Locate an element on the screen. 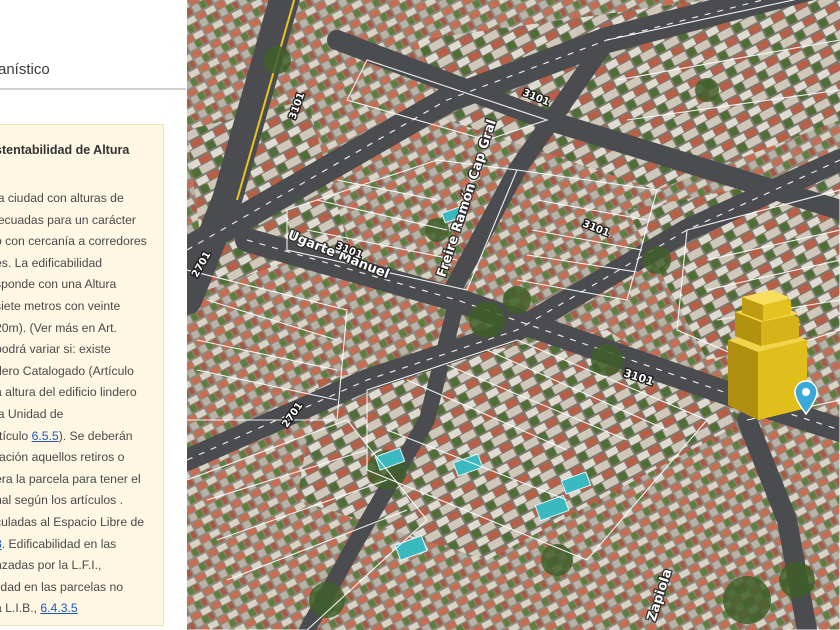  card-text-line: o con cercanía a corredores is located at coordinates (73, 241).